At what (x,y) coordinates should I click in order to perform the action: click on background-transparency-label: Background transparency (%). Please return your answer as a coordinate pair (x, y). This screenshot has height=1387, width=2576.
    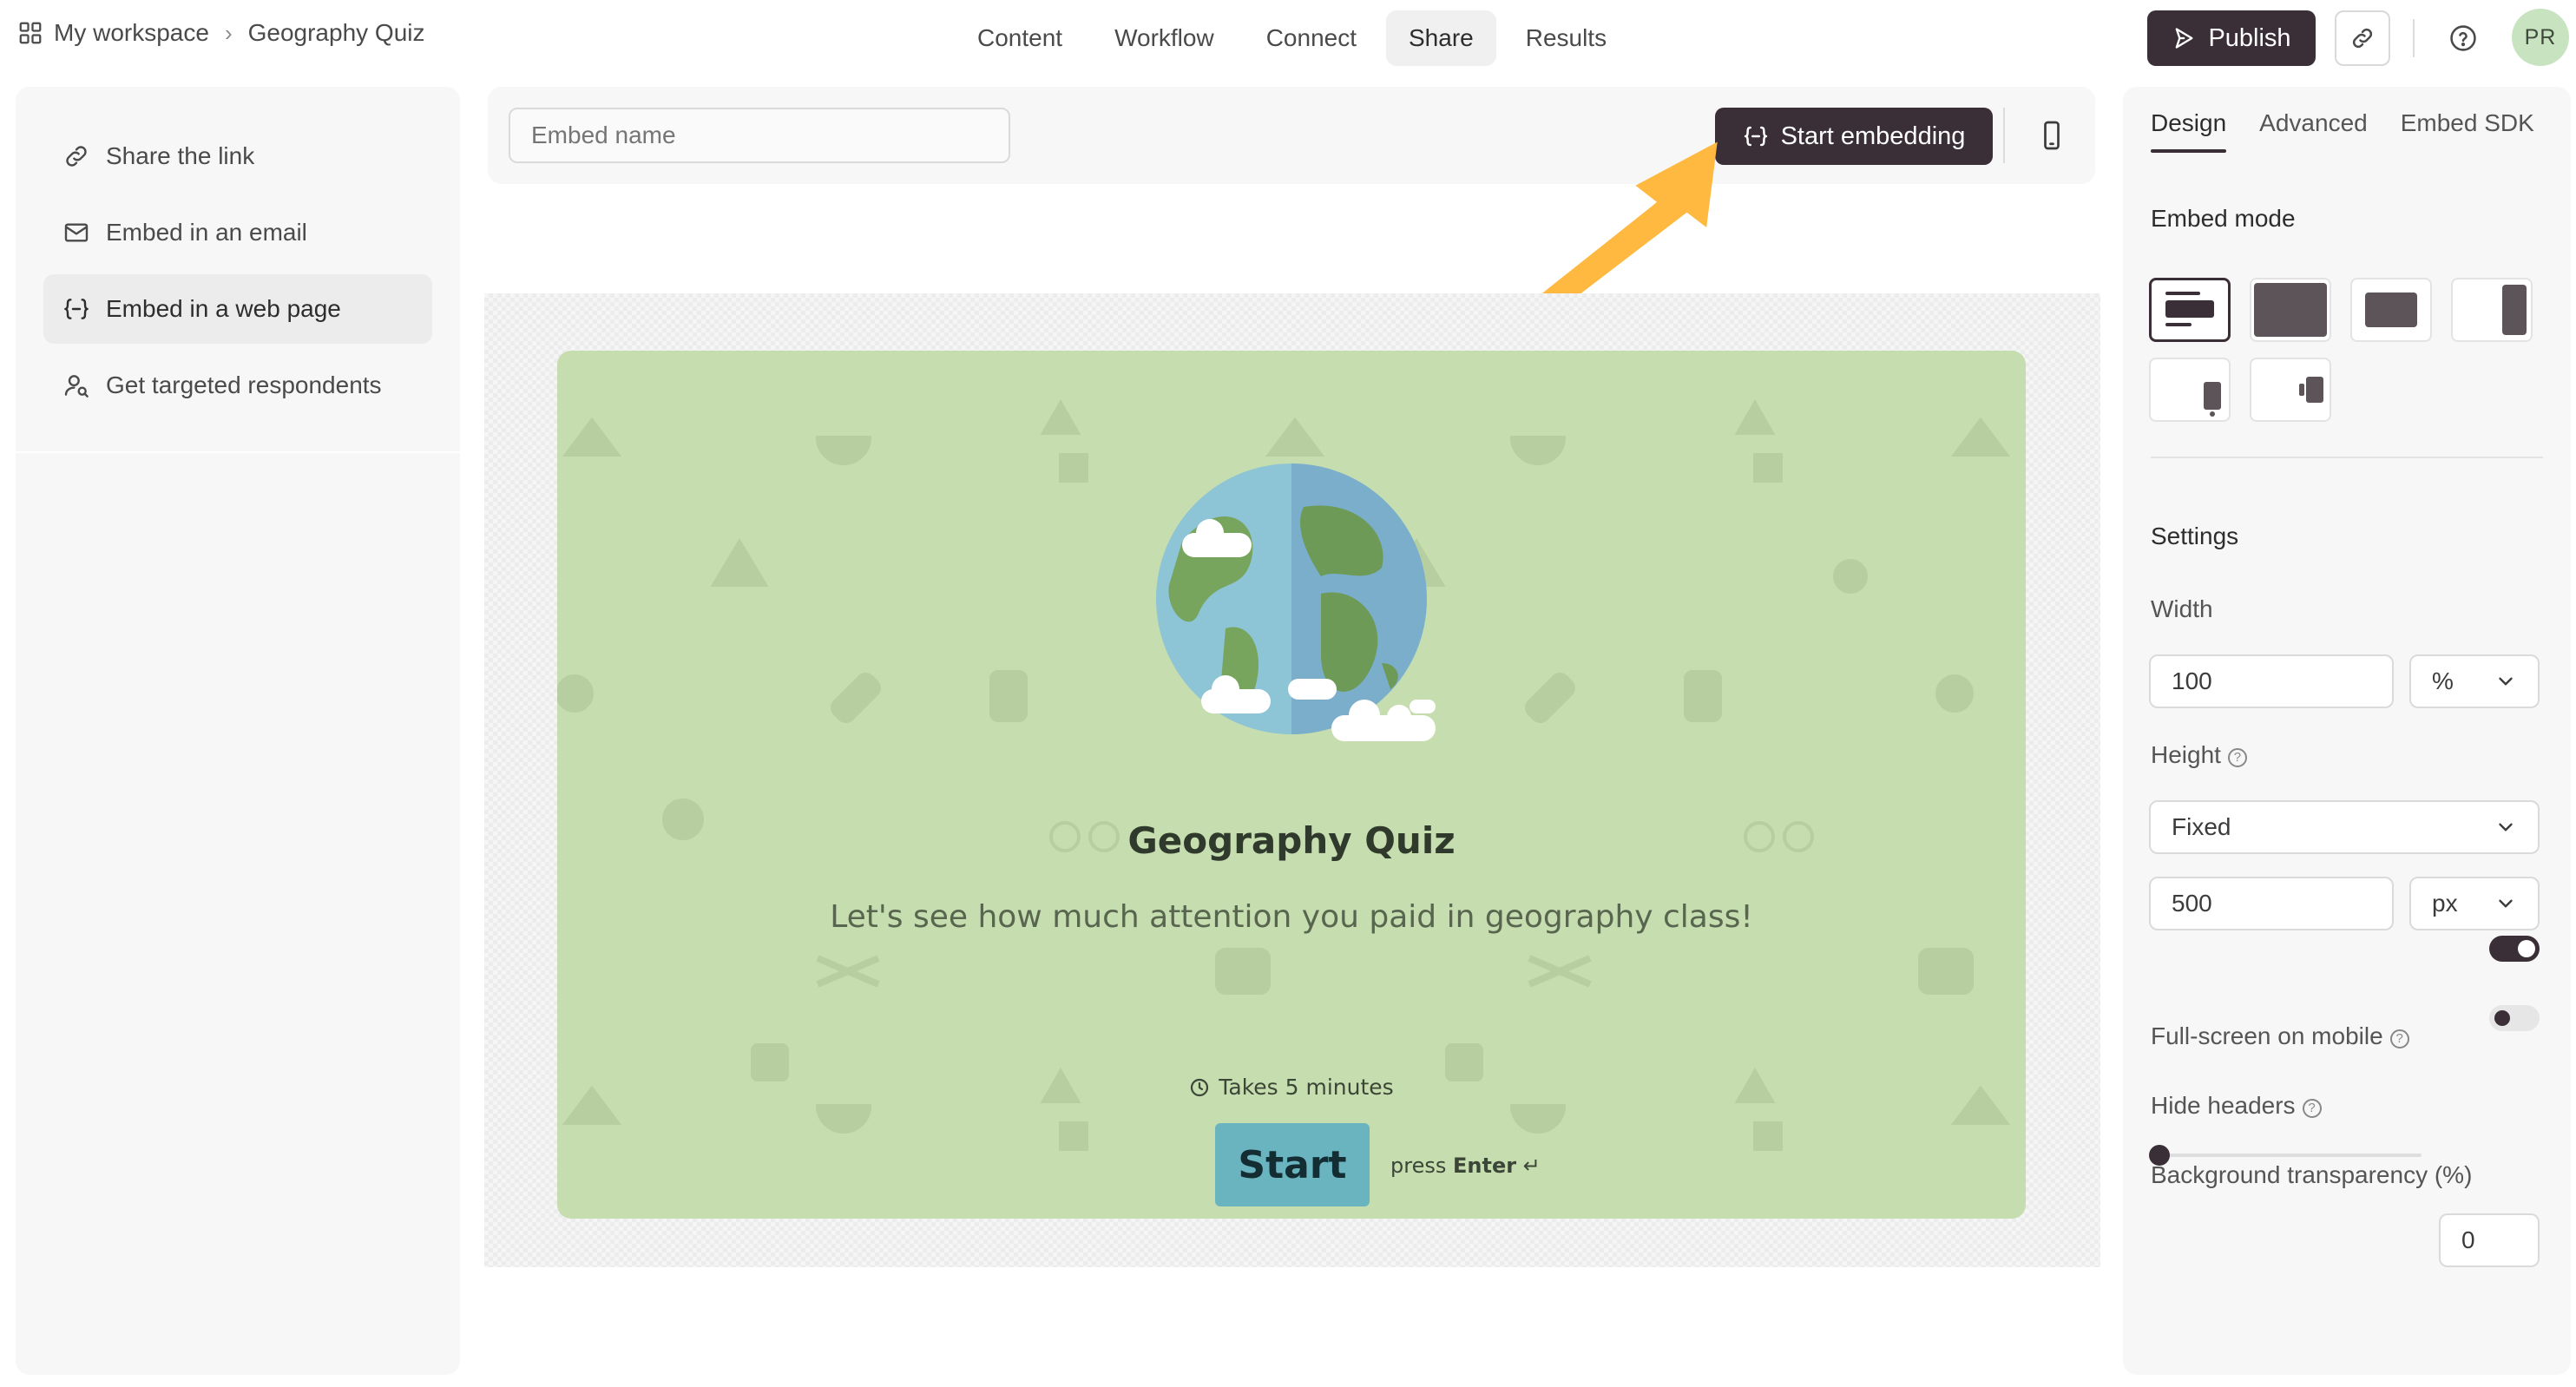
    Looking at the image, I should click on (2312, 1174).